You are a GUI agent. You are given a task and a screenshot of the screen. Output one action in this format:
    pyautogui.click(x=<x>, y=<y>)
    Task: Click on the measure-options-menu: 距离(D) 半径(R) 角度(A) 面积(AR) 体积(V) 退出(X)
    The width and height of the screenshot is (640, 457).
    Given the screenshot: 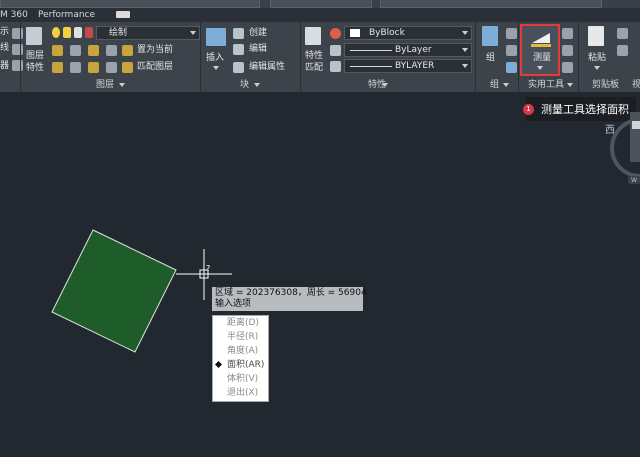 What is the action you would take?
    pyautogui.click(x=240, y=358)
    